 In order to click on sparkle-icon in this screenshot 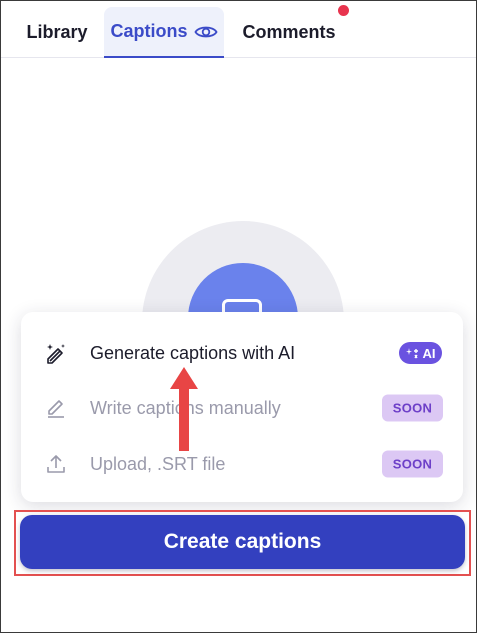, I will do `click(411, 353)`.